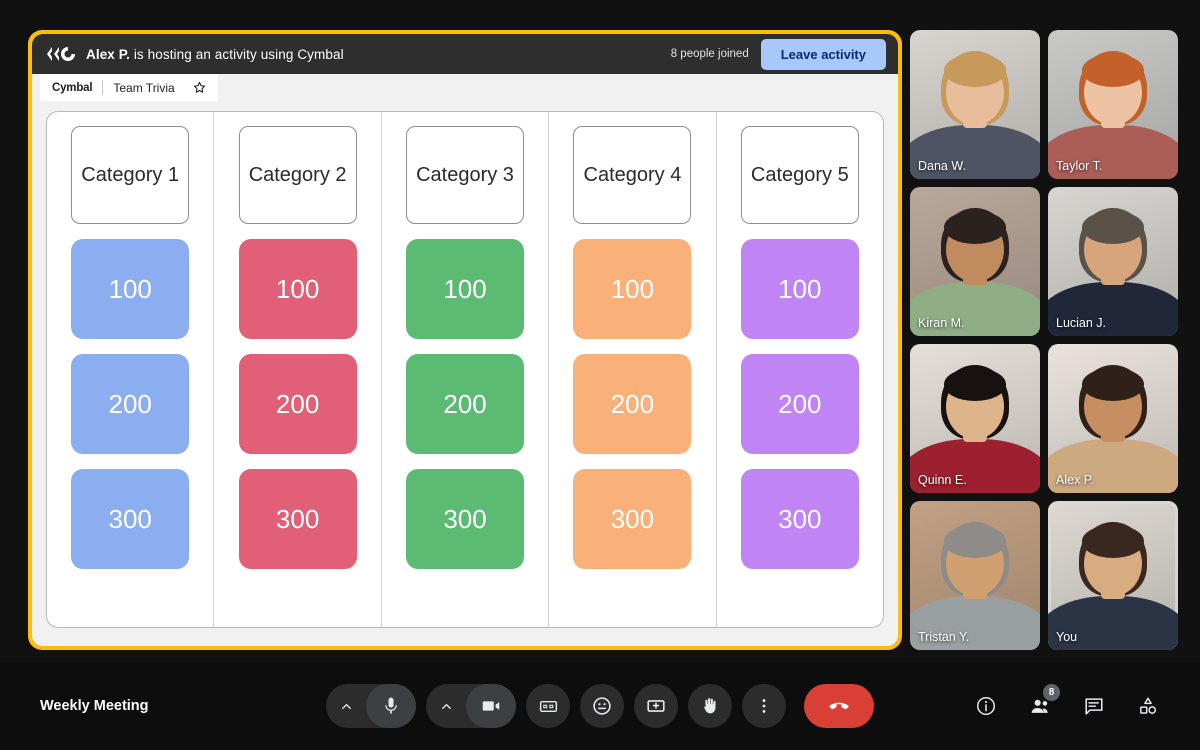  I want to click on board-column: Category 3 100 200 300, so click(466, 369).